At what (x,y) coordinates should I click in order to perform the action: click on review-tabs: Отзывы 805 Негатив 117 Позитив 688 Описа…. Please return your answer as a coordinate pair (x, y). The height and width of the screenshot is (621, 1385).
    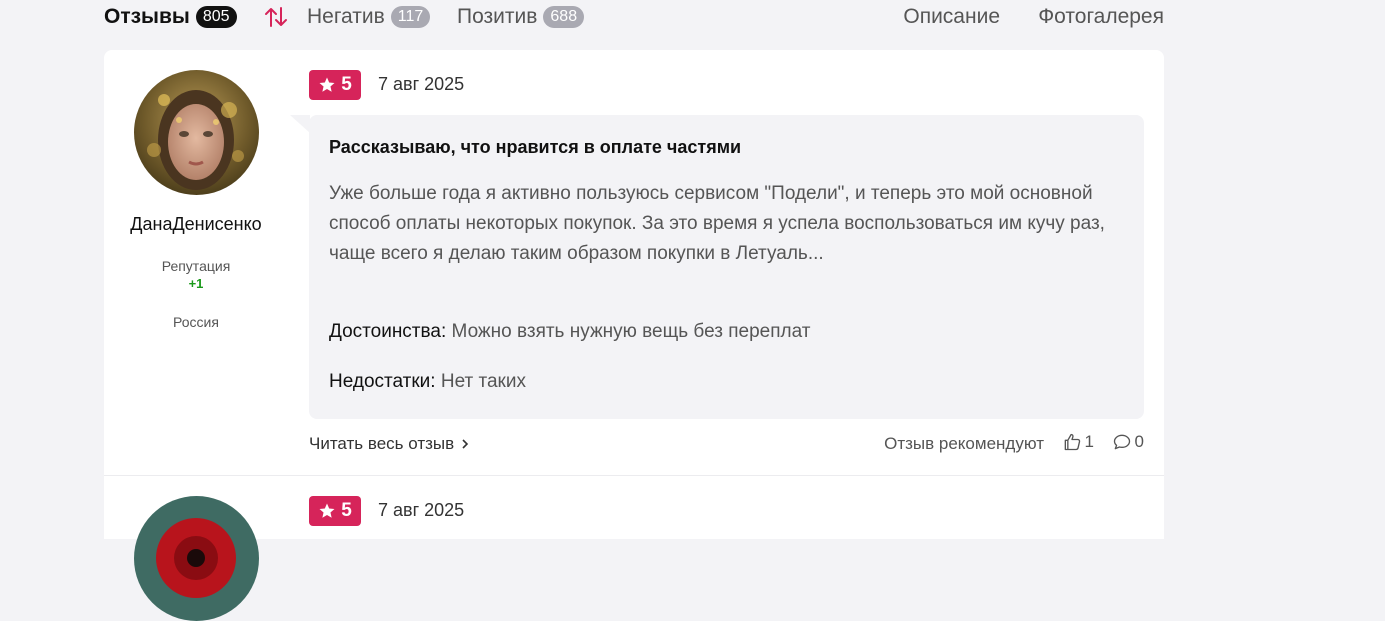
    Looking at the image, I should click on (634, 17).